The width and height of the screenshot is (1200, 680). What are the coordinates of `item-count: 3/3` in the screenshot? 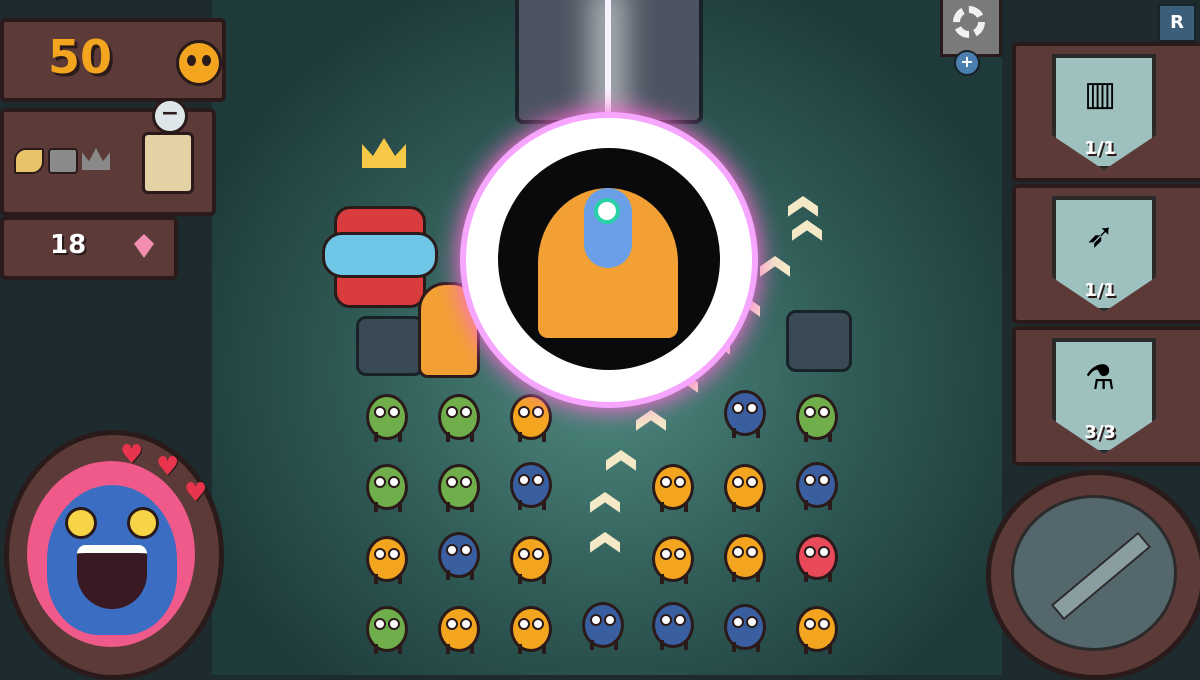 It's located at (1100, 432).